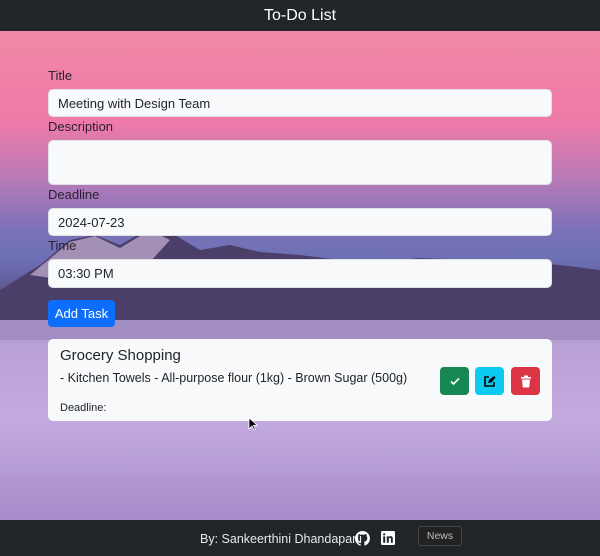  What do you see at coordinates (388, 538) in the screenshot?
I see `linkedin-icon` at bounding box center [388, 538].